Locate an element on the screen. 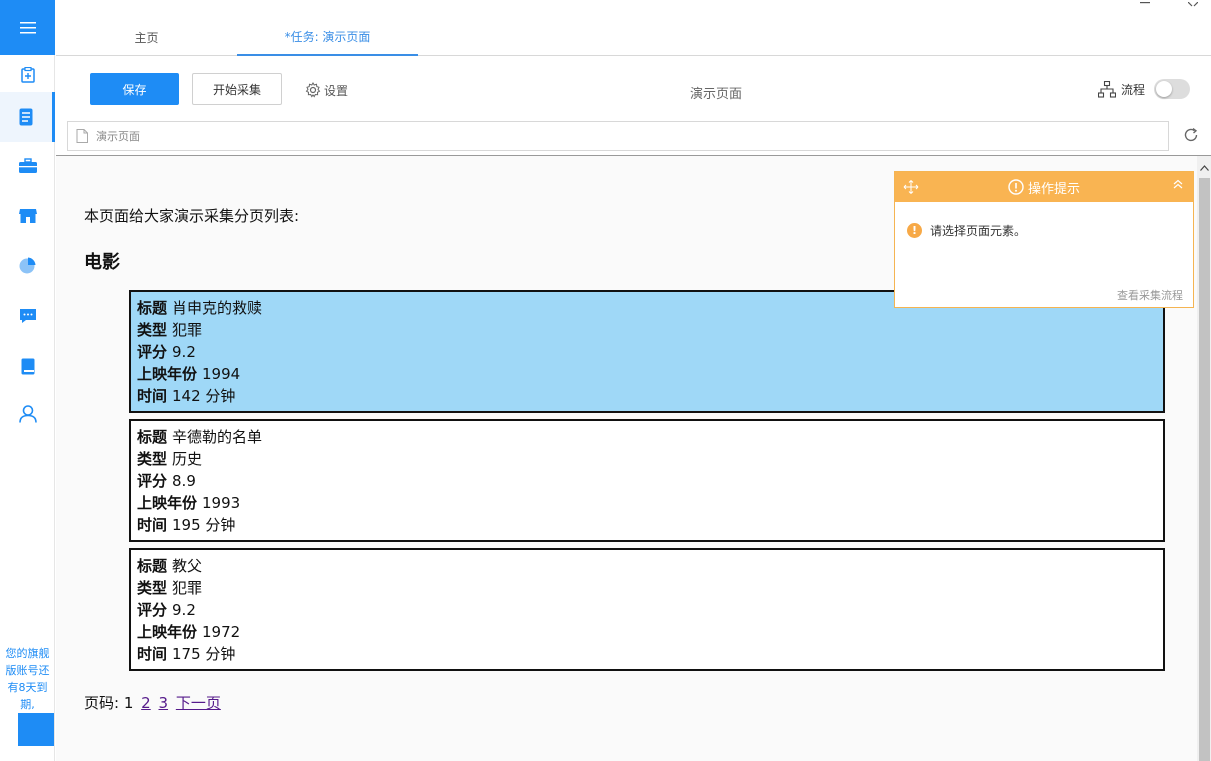  document-icon is located at coordinates (26, 117).